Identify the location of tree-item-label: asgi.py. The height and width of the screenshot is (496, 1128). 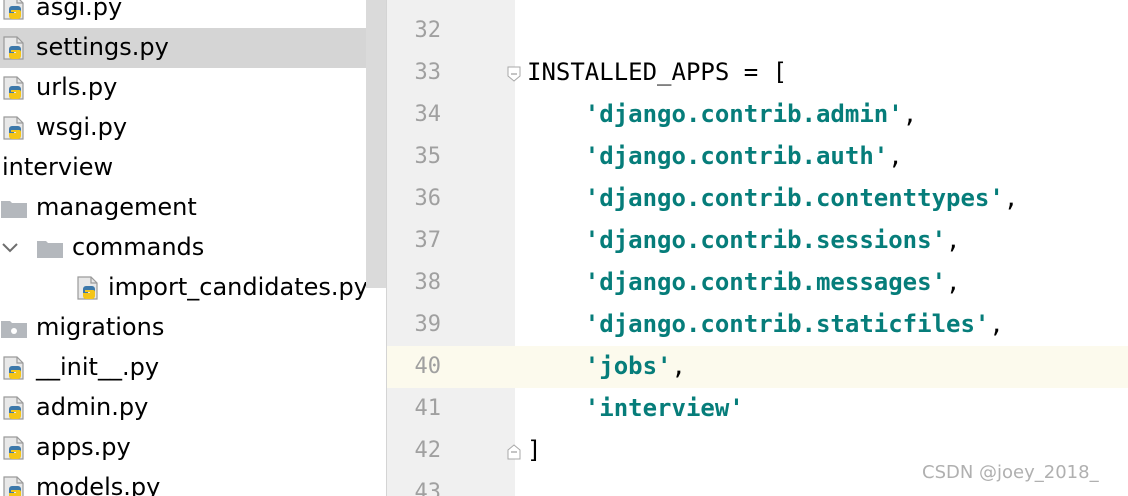
(79, 10).